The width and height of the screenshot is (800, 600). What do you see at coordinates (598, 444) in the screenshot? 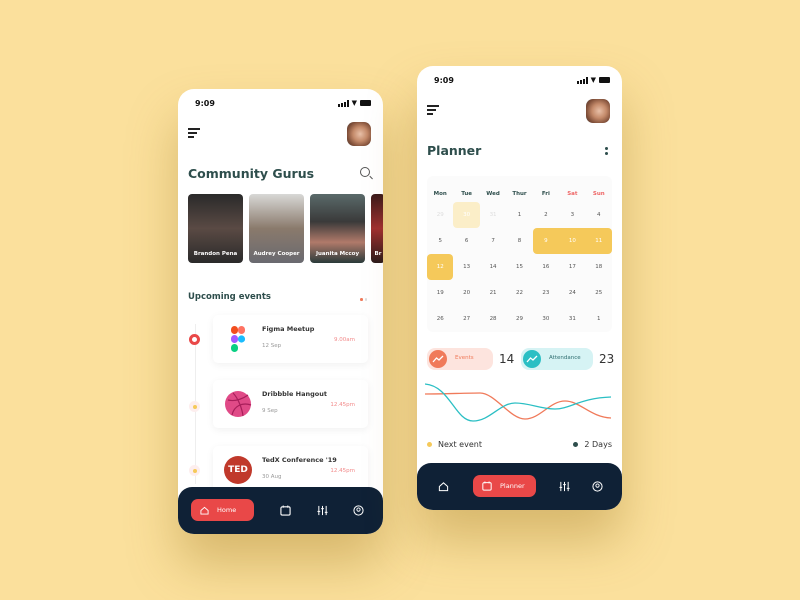
I see `next-event-value: 2 Days` at bounding box center [598, 444].